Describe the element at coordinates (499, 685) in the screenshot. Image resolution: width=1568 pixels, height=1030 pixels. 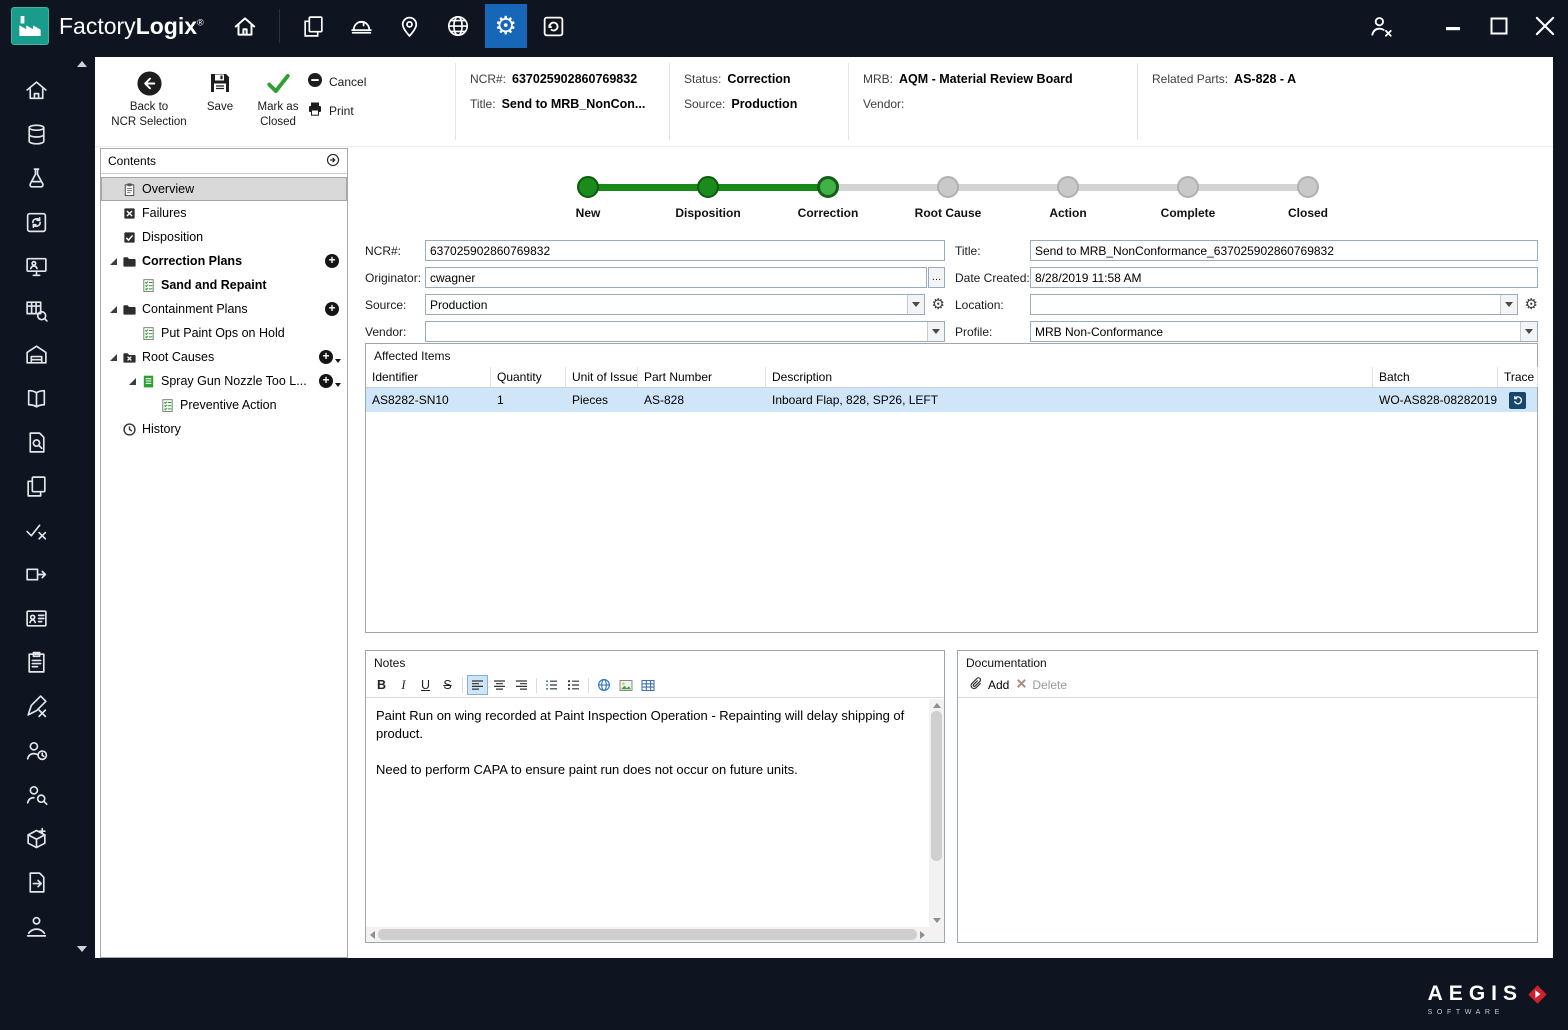
I see `align-center-icon` at that location.